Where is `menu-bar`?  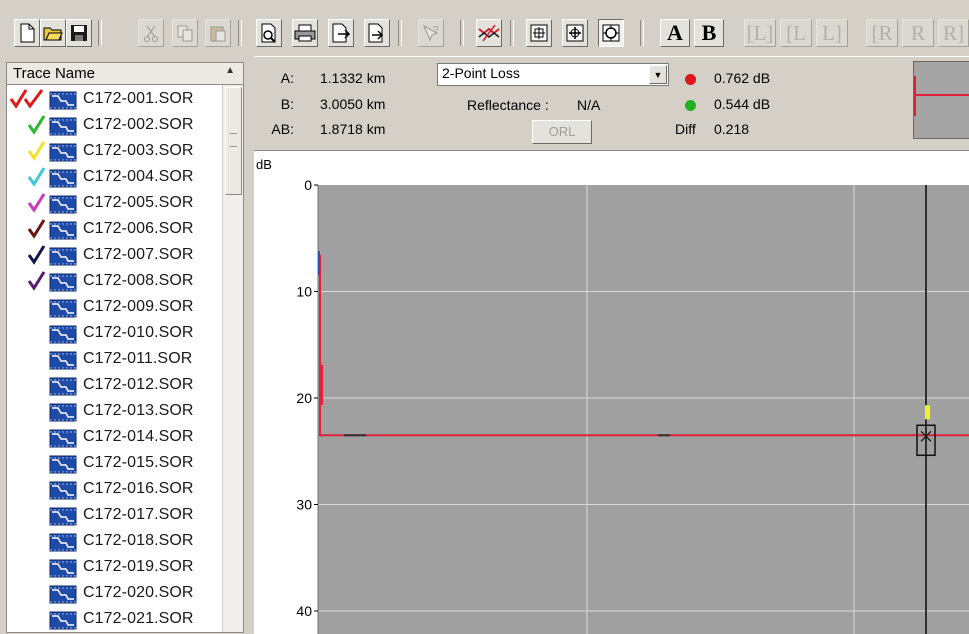 menu-bar is located at coordinates (484, 7).